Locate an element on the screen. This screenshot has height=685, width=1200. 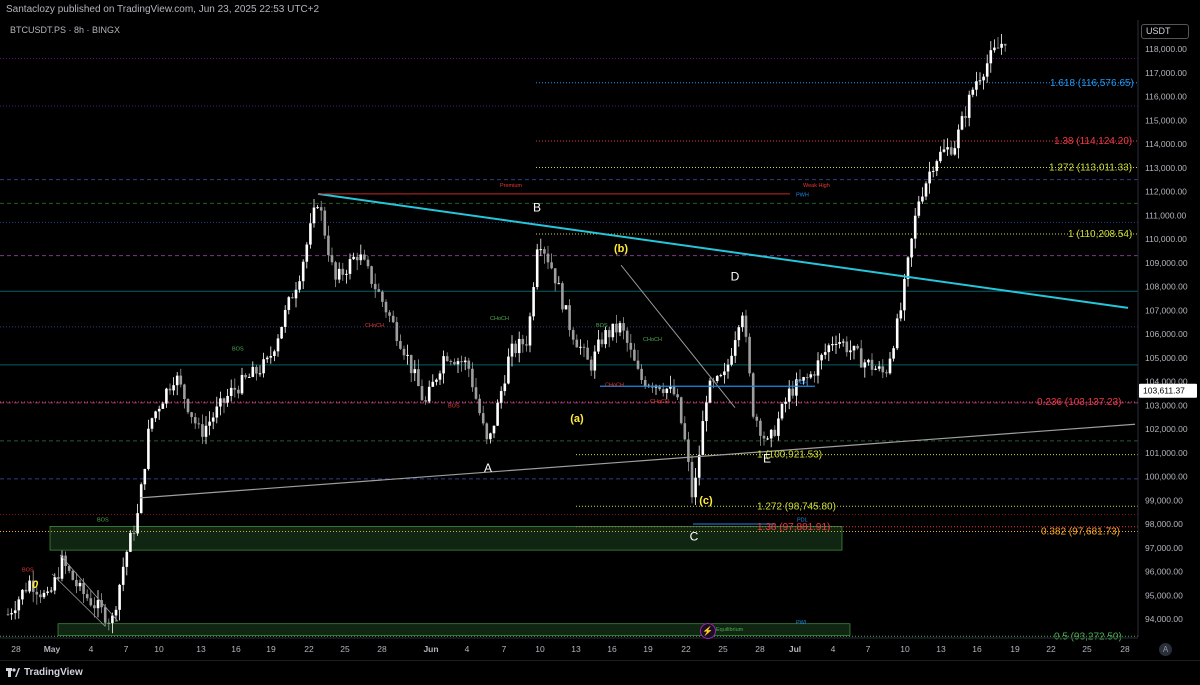
lightning-icon: ⚡ is located at coordinates (708, 631).